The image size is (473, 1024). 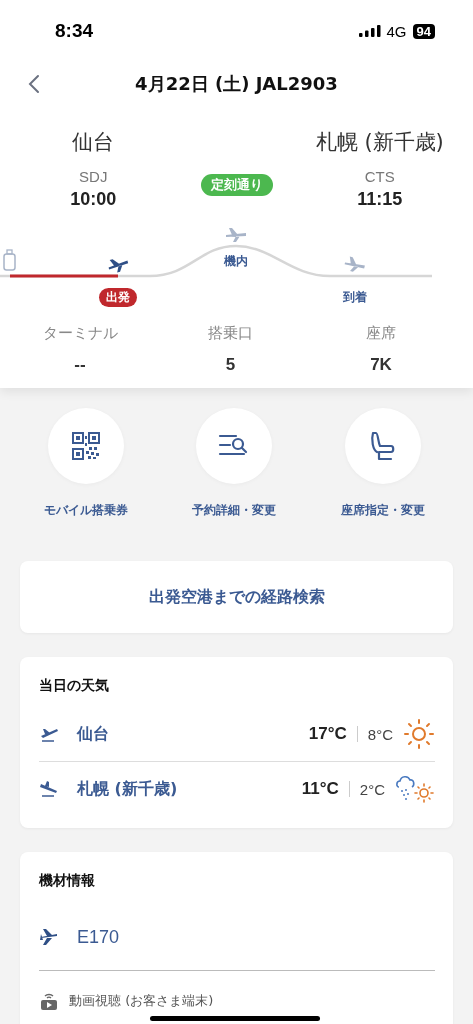 What do you see at coordinates (86, 510) in the screenshot?
I see `action-label: モバイル搭乗券` at bounding box center [86, 510].